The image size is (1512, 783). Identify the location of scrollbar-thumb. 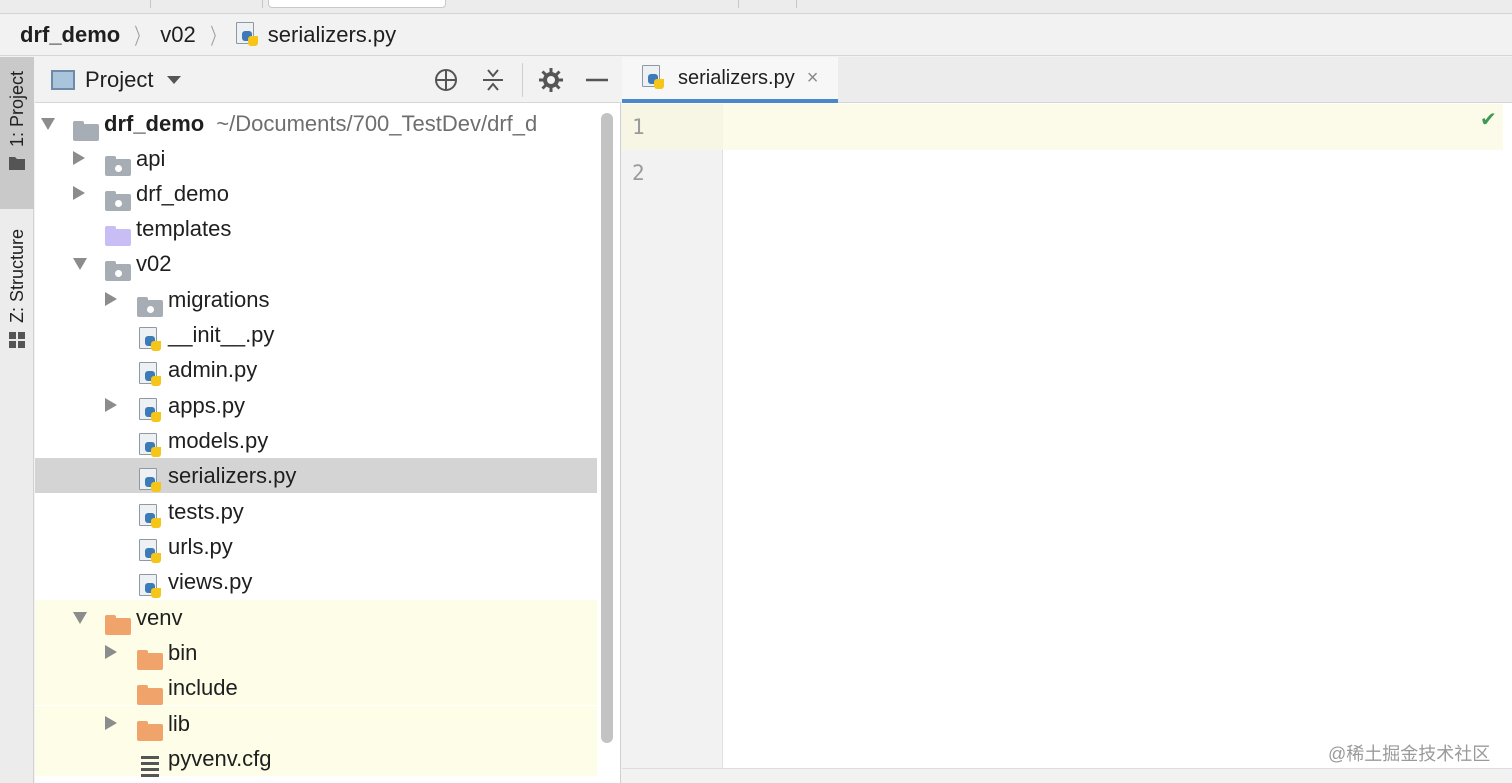
(607, 428).